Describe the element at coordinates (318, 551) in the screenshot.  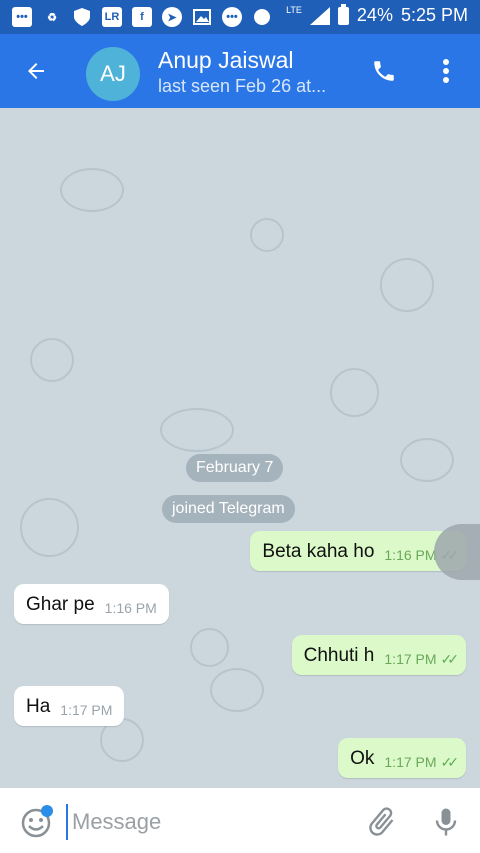
I see `message-text: Beta kaha ho` at that location.